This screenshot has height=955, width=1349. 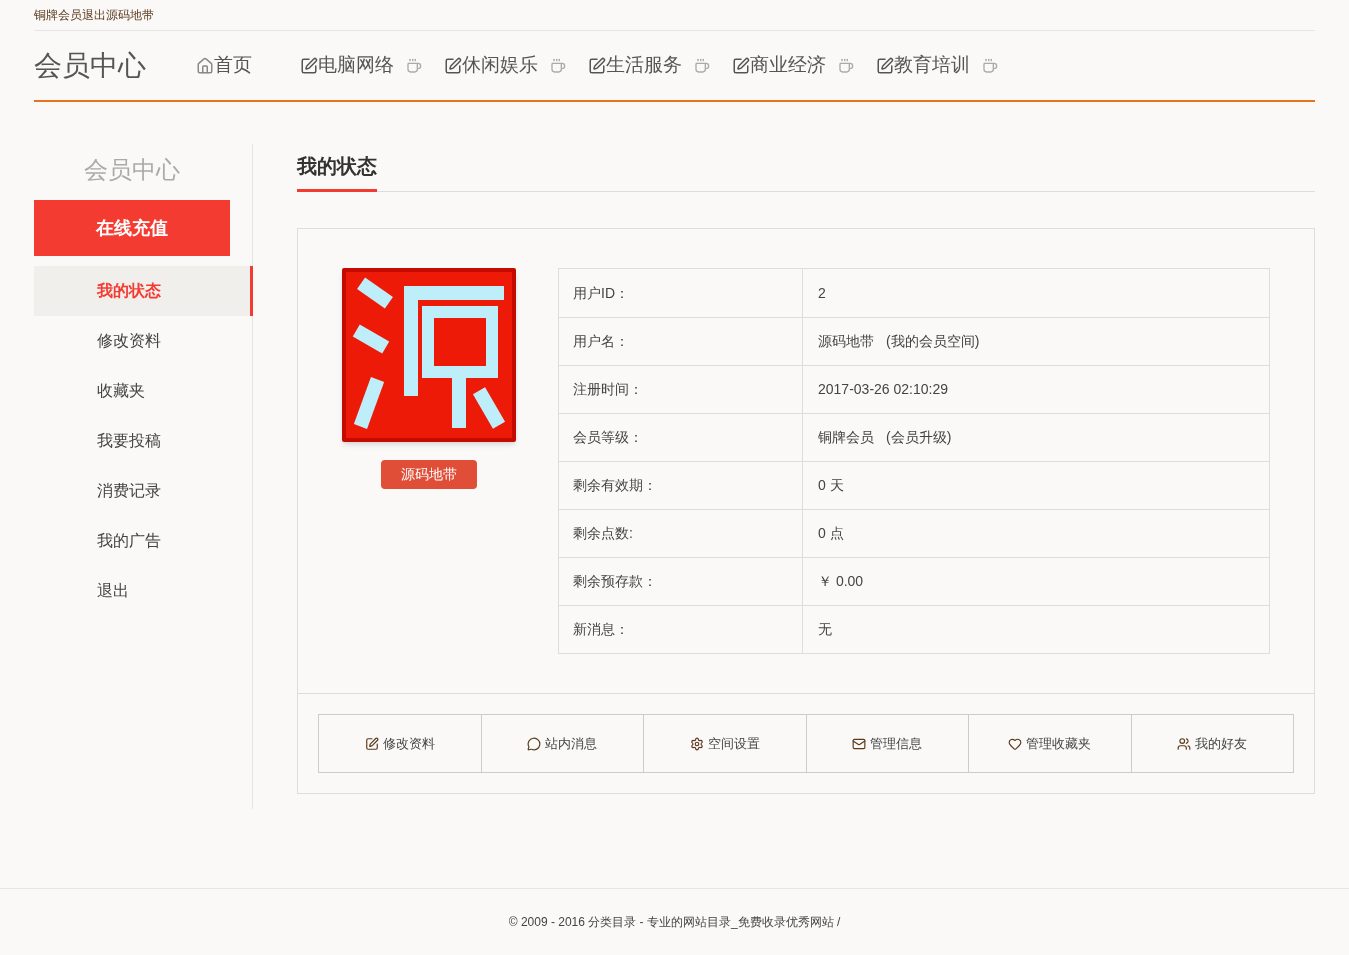 What do you see at coordinates (1184, 743) in the screenshot?
I see `users-icon` at bounding box center [1184, 743].